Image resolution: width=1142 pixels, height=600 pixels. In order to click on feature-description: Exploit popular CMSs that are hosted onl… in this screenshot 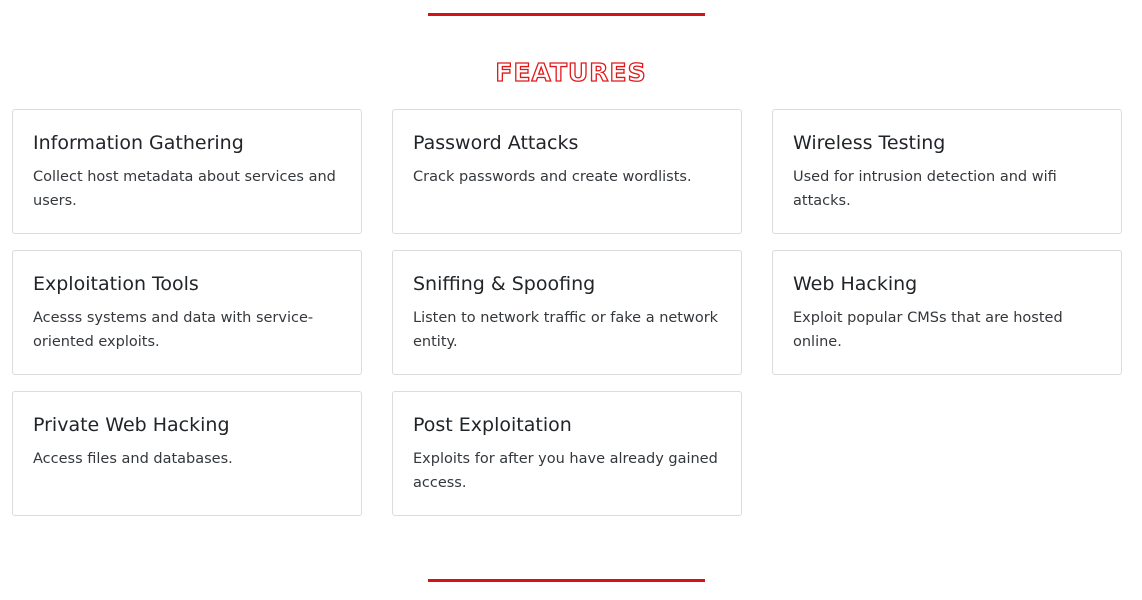, I will do `click(928, 330)`.